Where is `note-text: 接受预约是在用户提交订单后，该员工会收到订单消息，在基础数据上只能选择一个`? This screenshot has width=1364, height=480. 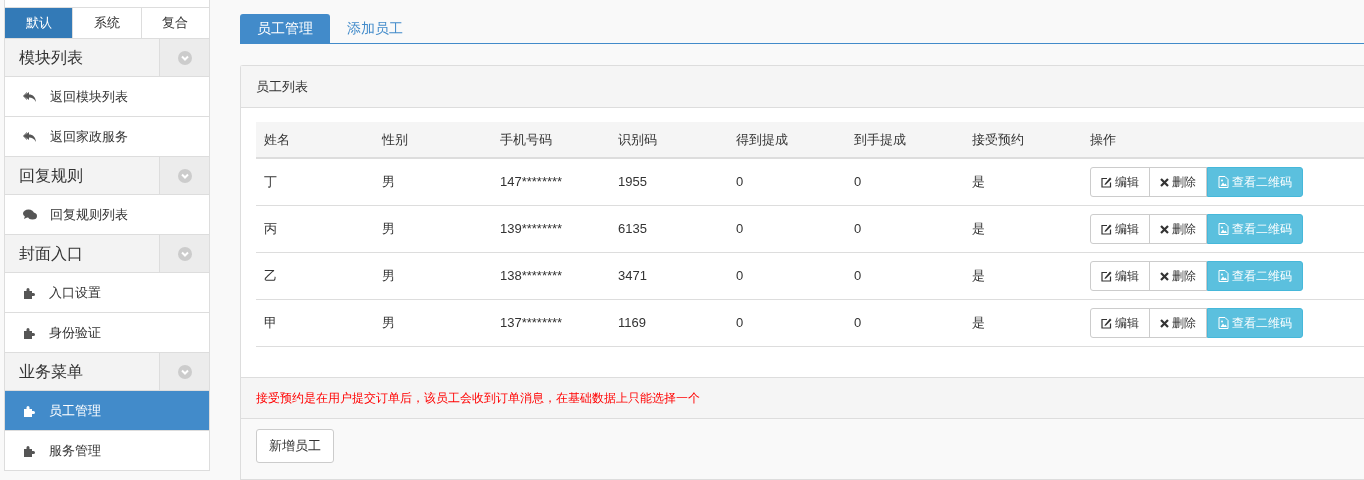
note-text: 接受预约是在用户提交订单后，该员工会收到订单消息，在基础数据上只能选择一个 is located at coordinates (478, 398).